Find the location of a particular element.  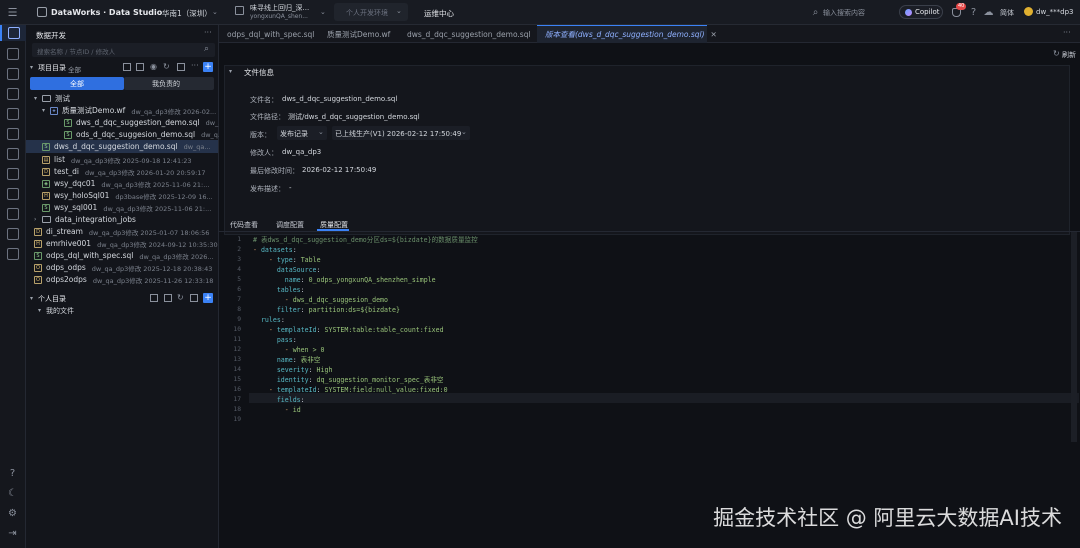

tree-item-label: 质量测试Demo.wf is located at coordinates (94, 110).